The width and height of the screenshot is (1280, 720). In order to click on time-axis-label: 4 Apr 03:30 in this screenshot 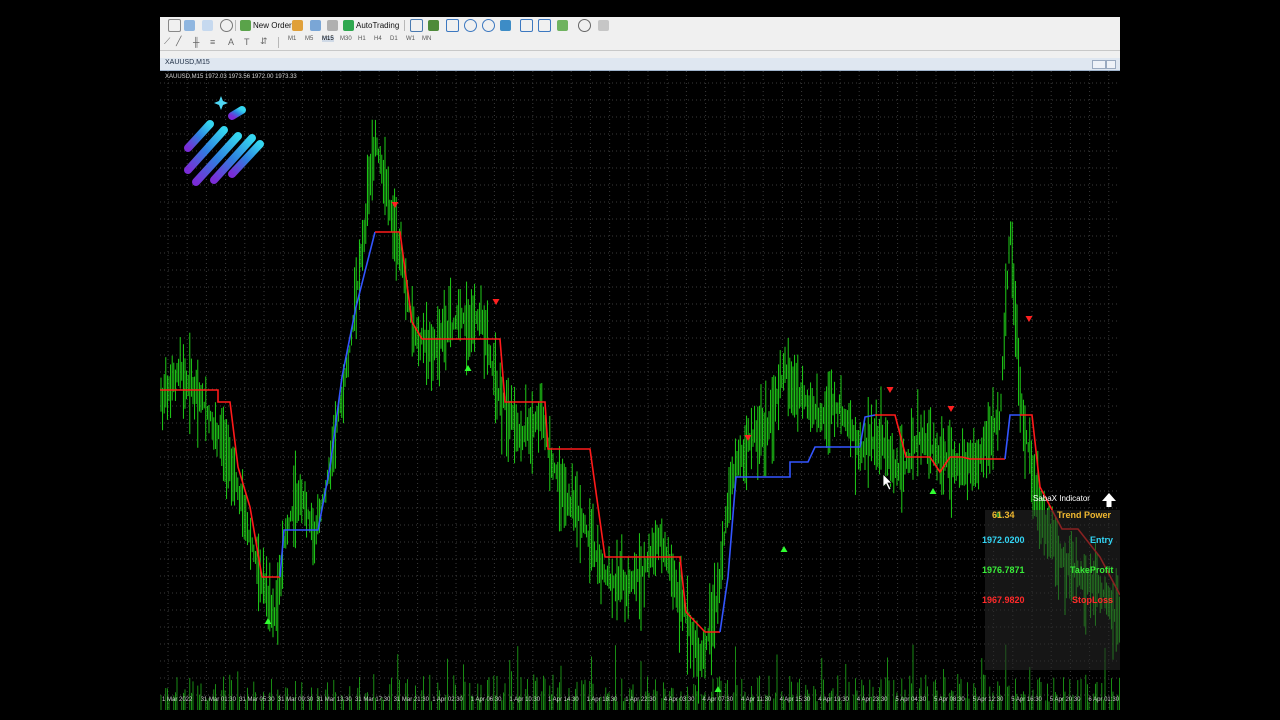, I will do `click(679, 700)`.